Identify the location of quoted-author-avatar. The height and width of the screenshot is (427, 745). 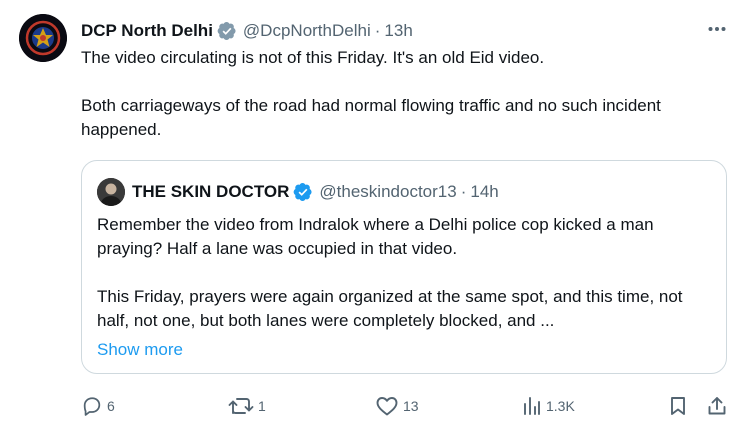
(111, 192).